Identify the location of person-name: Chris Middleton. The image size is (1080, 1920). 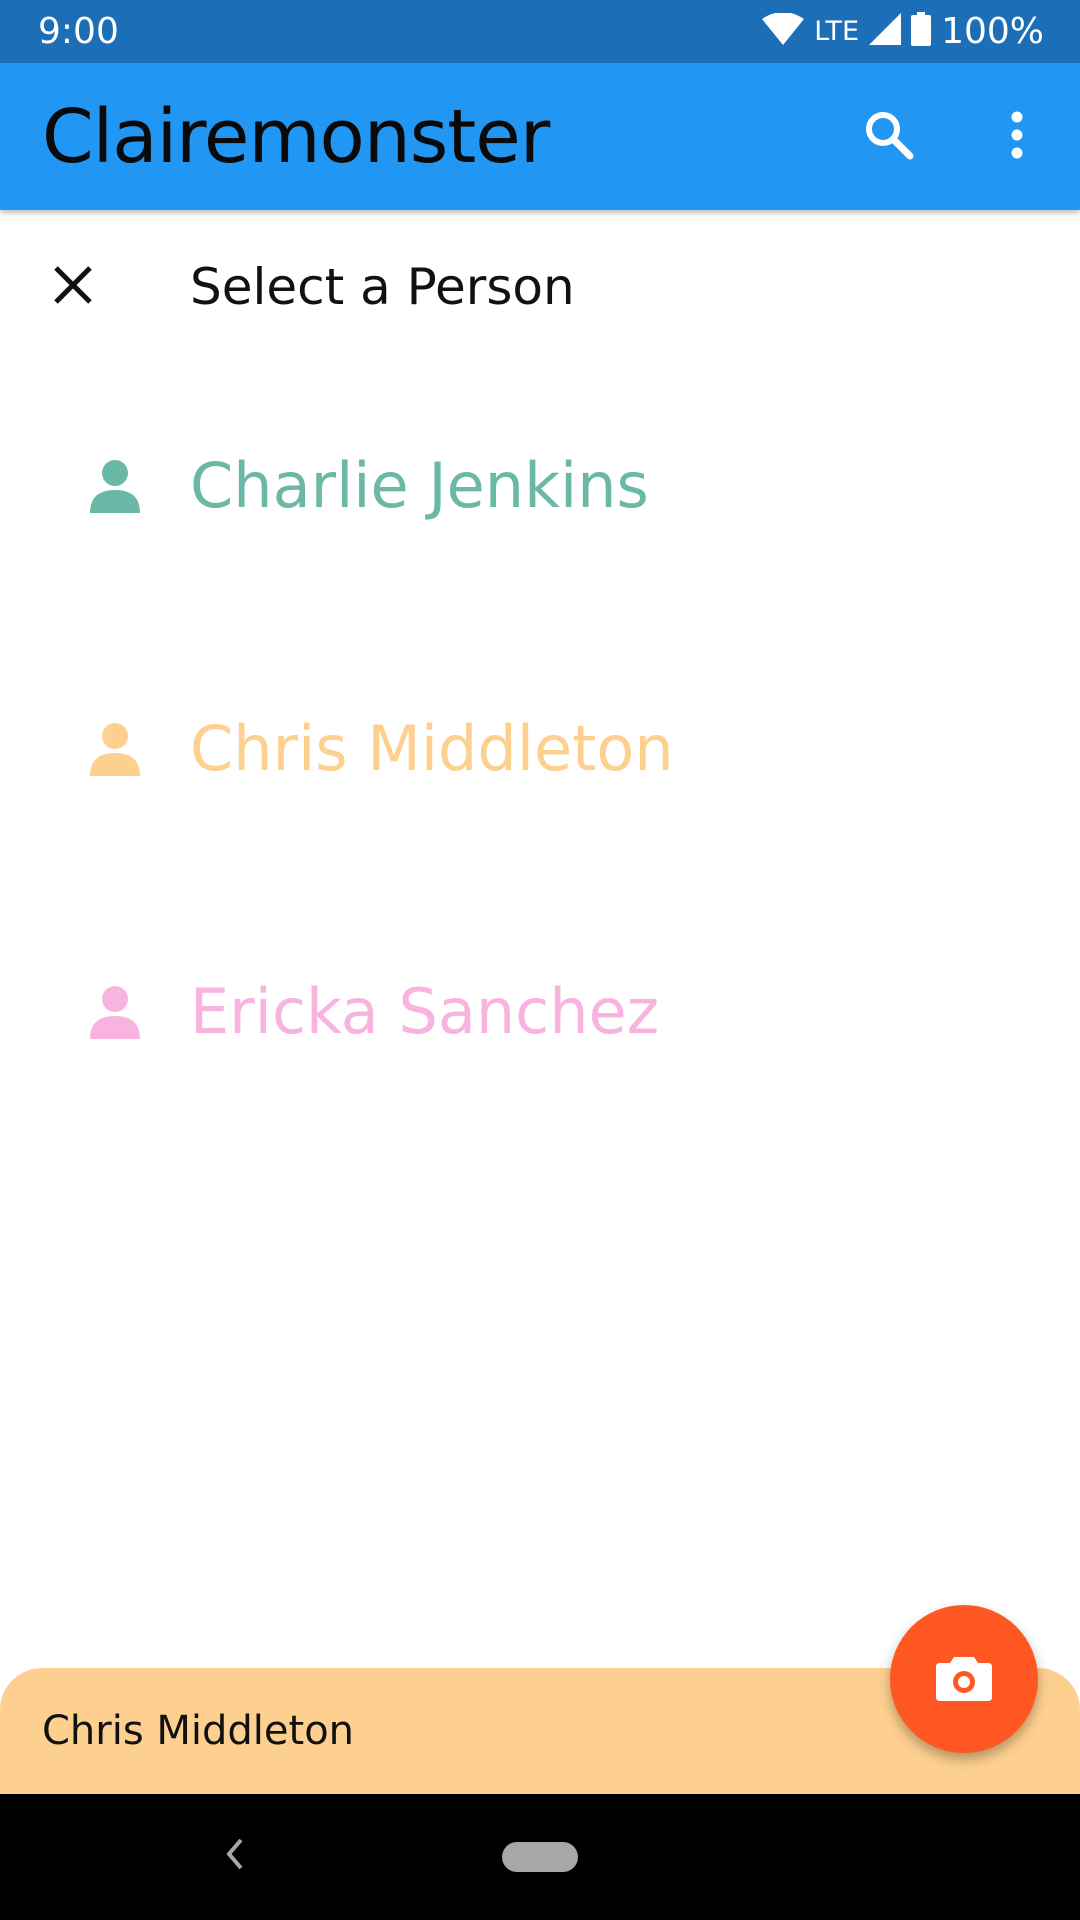
(432, 748).